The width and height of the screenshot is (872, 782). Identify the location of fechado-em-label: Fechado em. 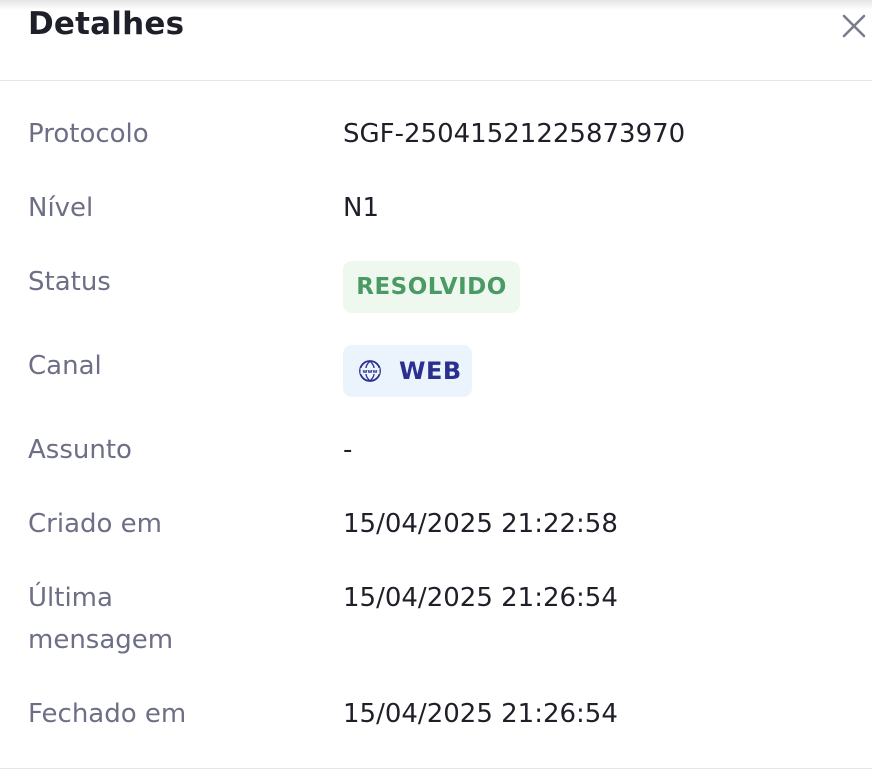
(107, 714).